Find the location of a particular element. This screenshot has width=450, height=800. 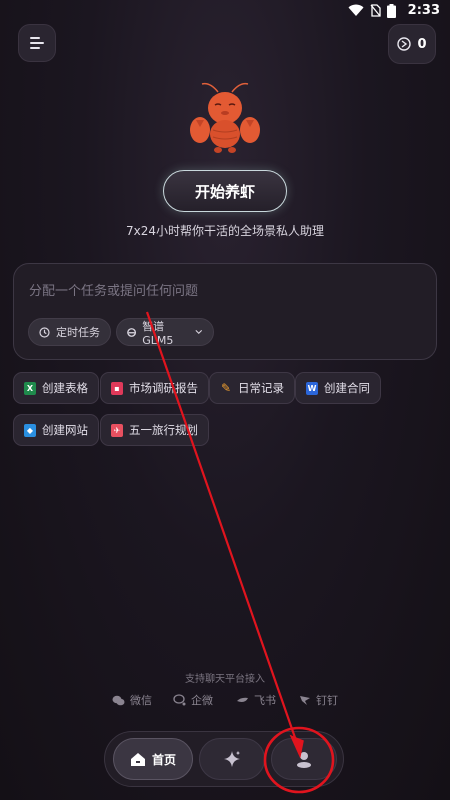

credits-button: 0 is located at coordinates (412, 44).